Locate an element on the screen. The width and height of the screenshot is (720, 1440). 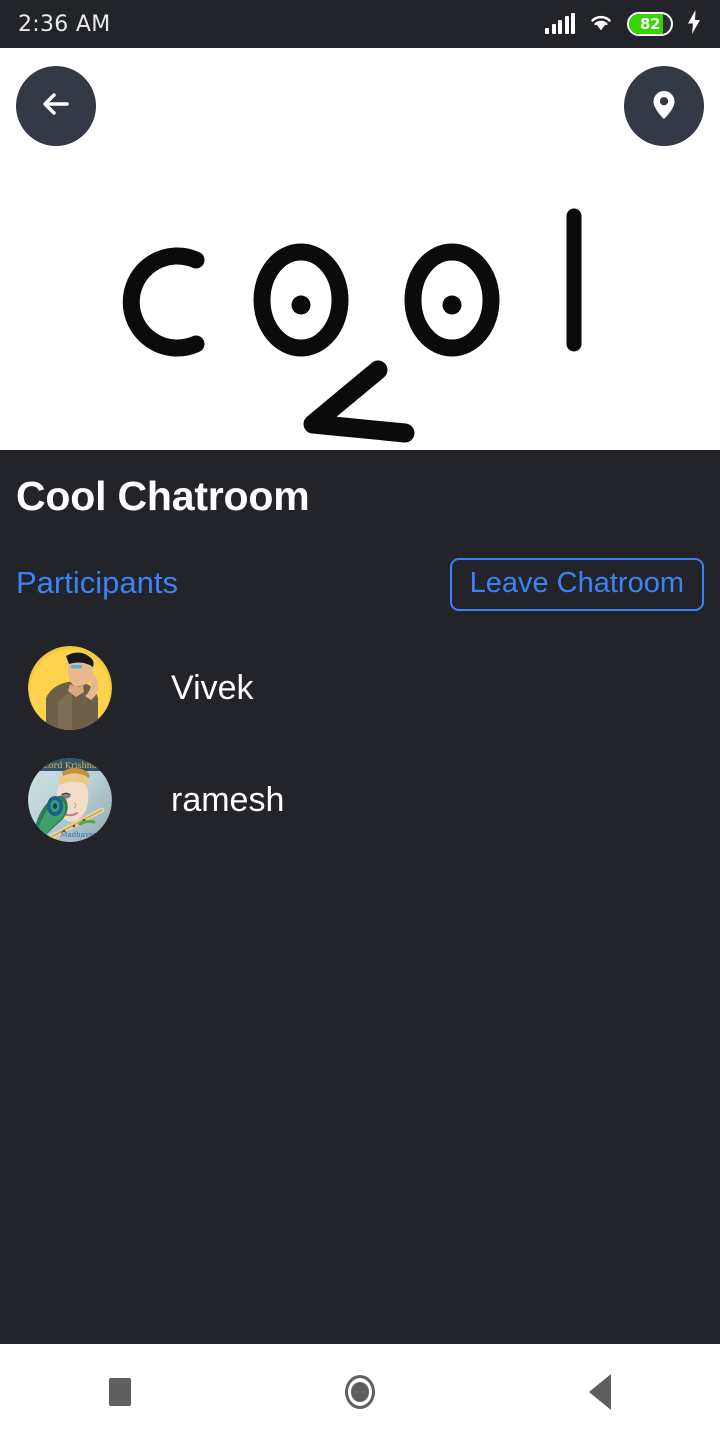
status-bar: 2:36 AM 82 is located at coordinates (360, 24).